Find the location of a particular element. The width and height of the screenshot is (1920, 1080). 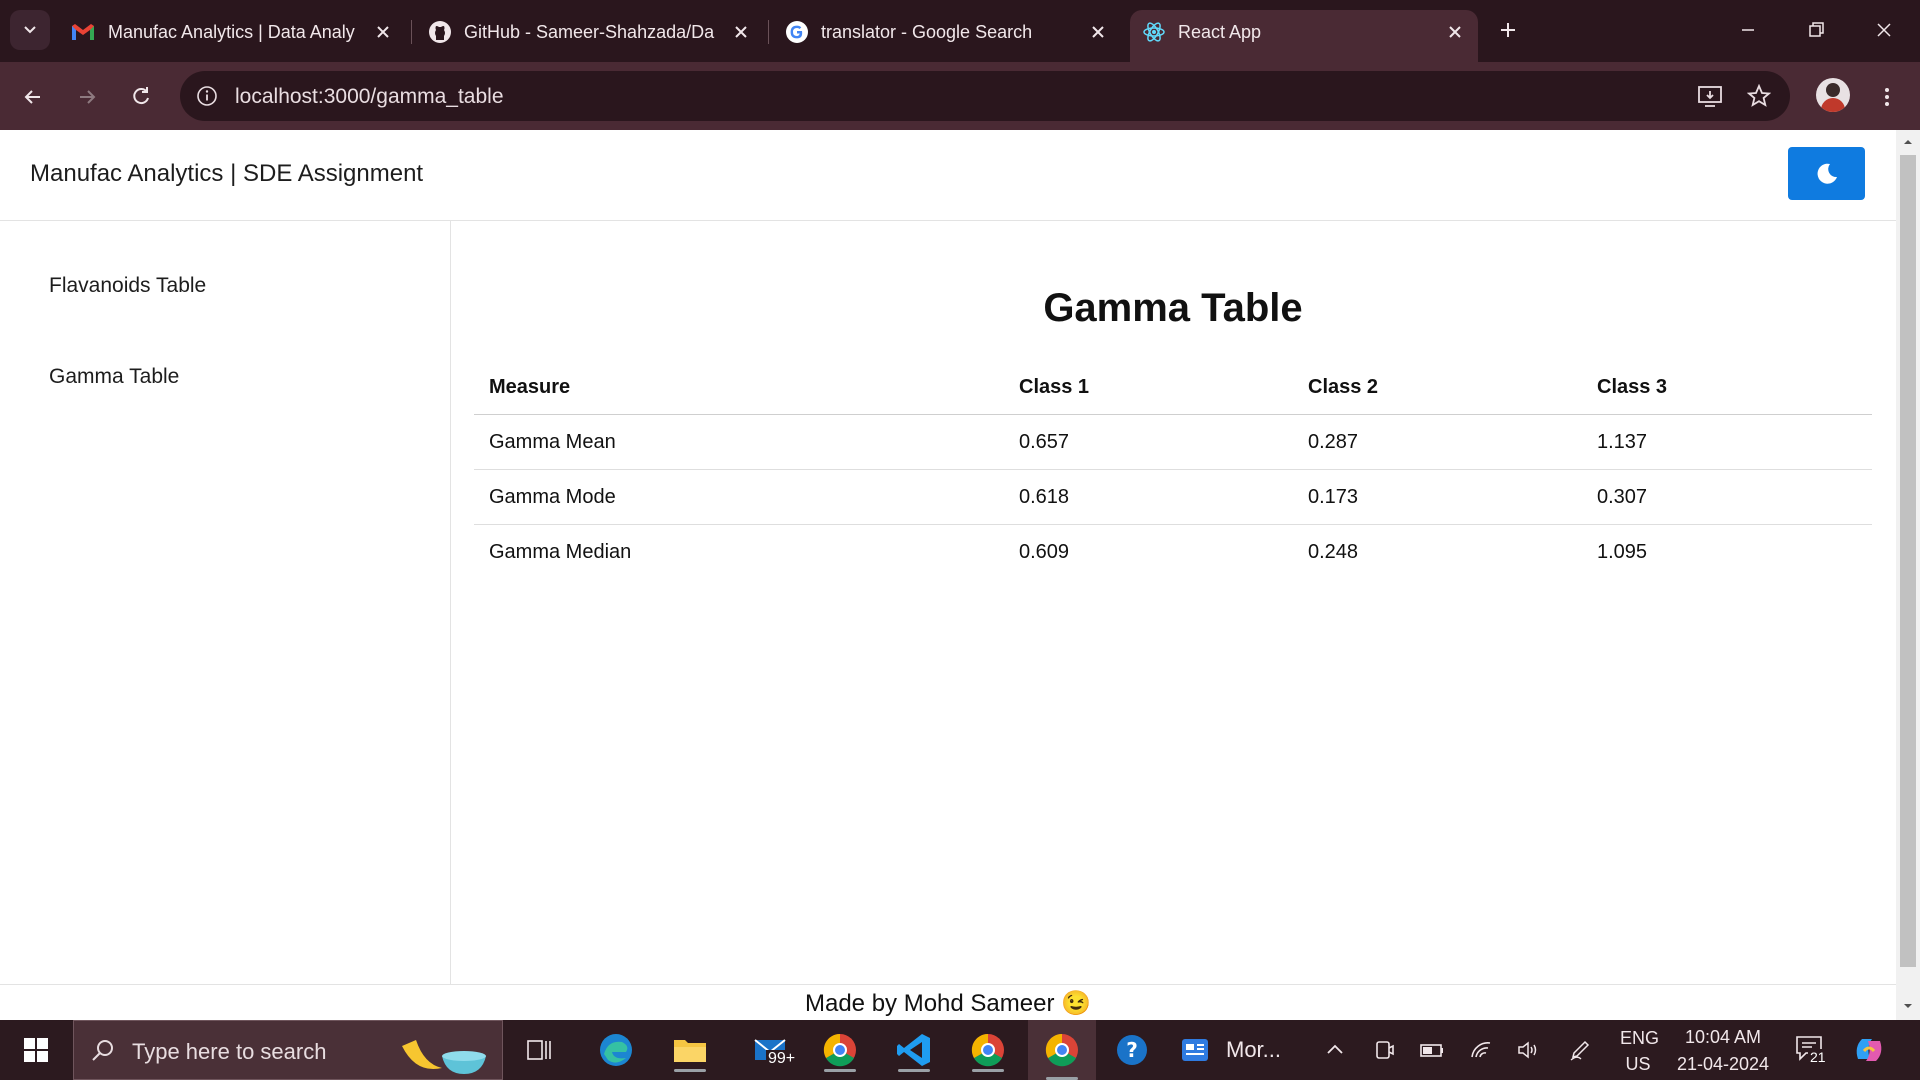

copilot-icon is located at coordinates (1869, 1050).